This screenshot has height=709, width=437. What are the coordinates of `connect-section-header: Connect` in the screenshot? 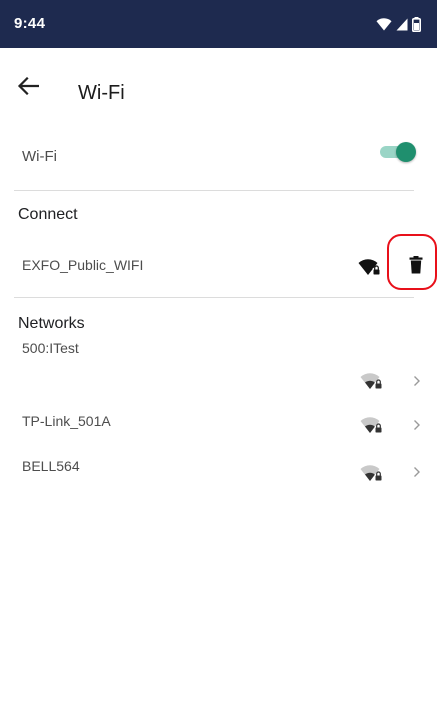 It's located at (48, 214).